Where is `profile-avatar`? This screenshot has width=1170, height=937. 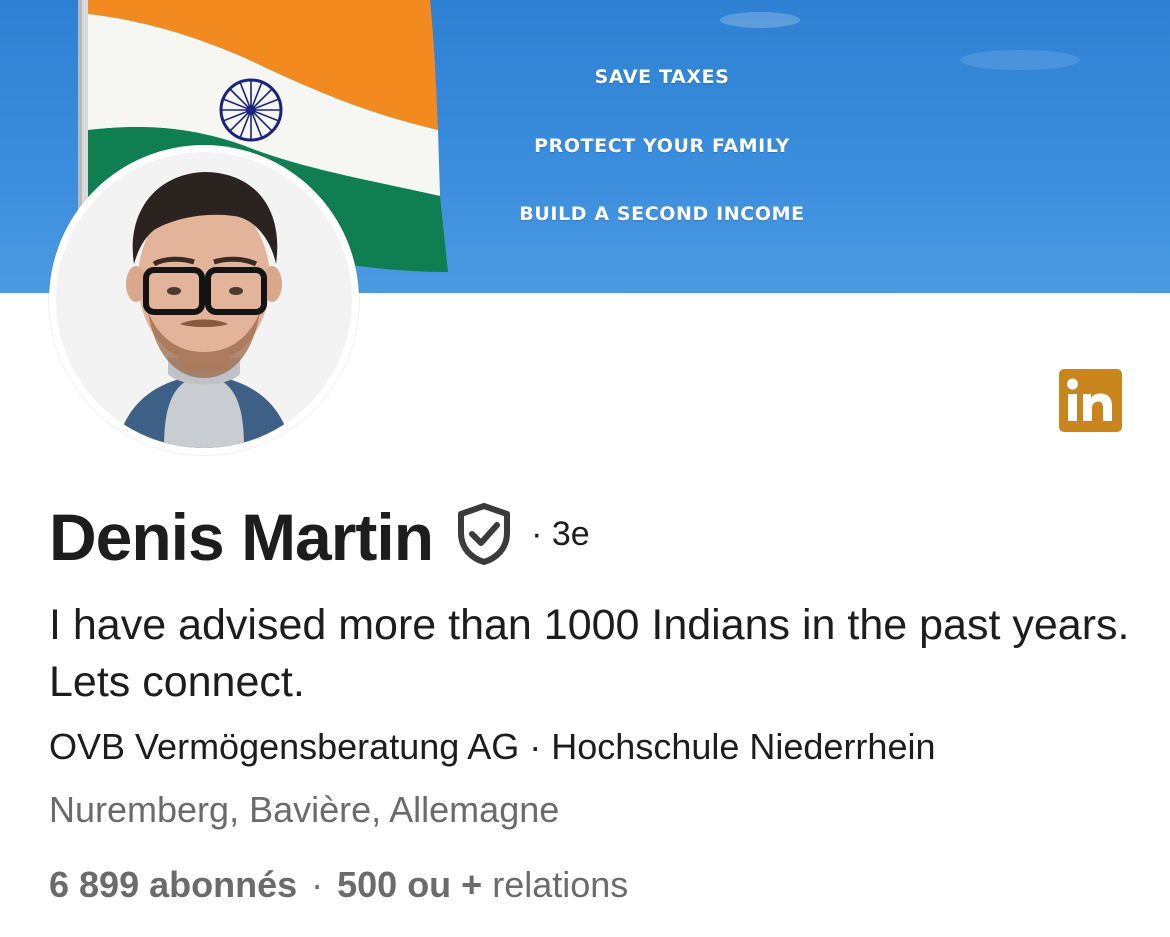
profile-avatar is located at coordinates (204, 300).